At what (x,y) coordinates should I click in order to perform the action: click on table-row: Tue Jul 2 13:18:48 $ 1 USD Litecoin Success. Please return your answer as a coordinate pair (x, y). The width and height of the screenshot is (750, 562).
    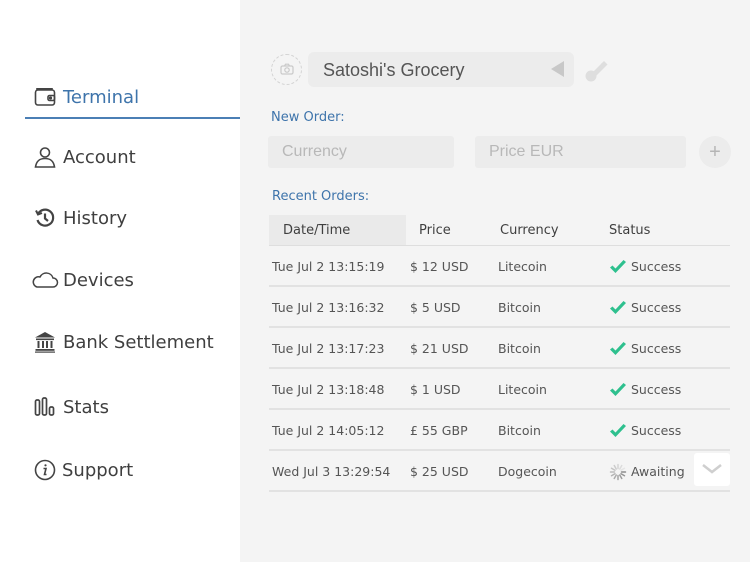
    Looking at the image, I should click on (499, 389).